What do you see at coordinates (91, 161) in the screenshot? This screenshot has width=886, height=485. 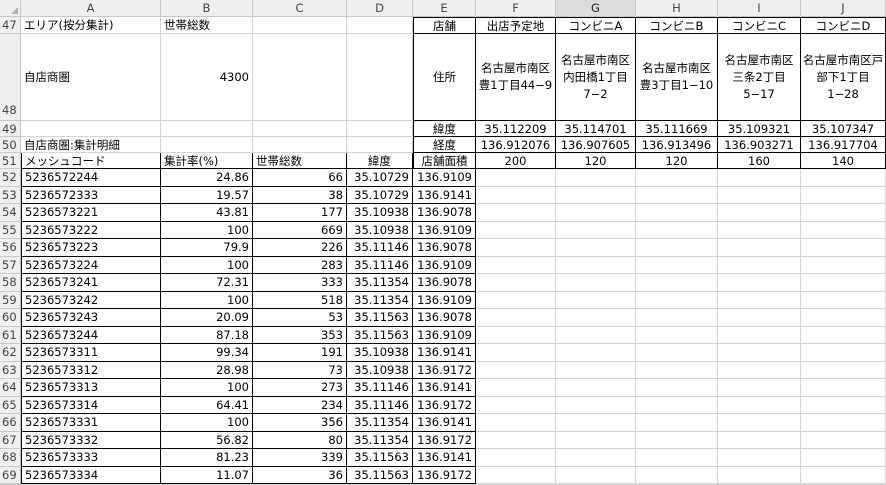 I see `cell-A51: メッシュコード` at bounding box center [91, 161].